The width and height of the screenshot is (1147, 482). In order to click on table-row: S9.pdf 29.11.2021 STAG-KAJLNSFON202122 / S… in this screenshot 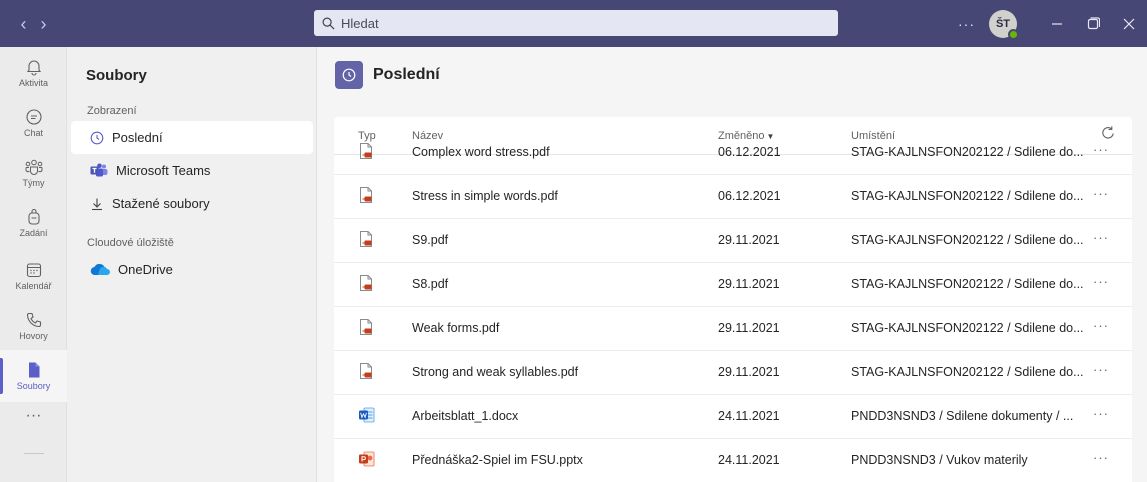, I will do `click(733, 241)`.